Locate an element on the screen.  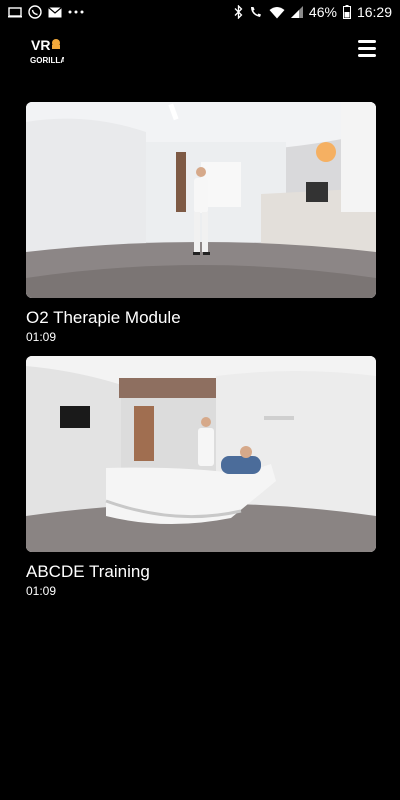
video-title: O2 Therapie Module is located at coordinates (201, 318).